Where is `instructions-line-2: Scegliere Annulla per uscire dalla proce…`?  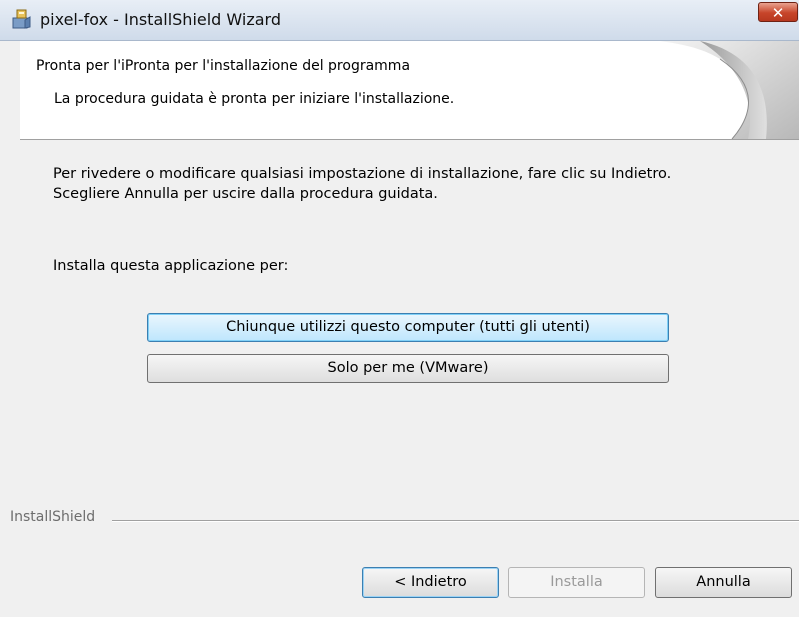
instructions-line-2: Scegliere Annulla per uscire dalla proce… is located at coordinates (245, 194).